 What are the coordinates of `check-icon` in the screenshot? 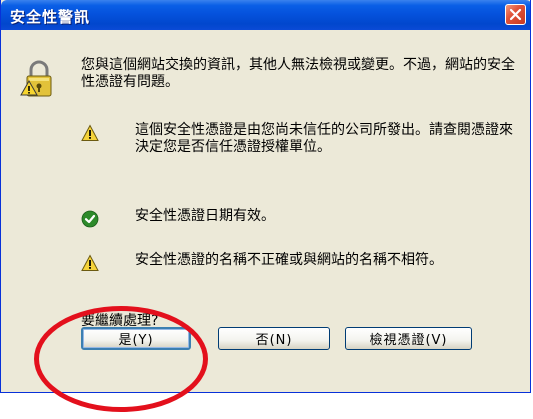 It's located at (90, 219).